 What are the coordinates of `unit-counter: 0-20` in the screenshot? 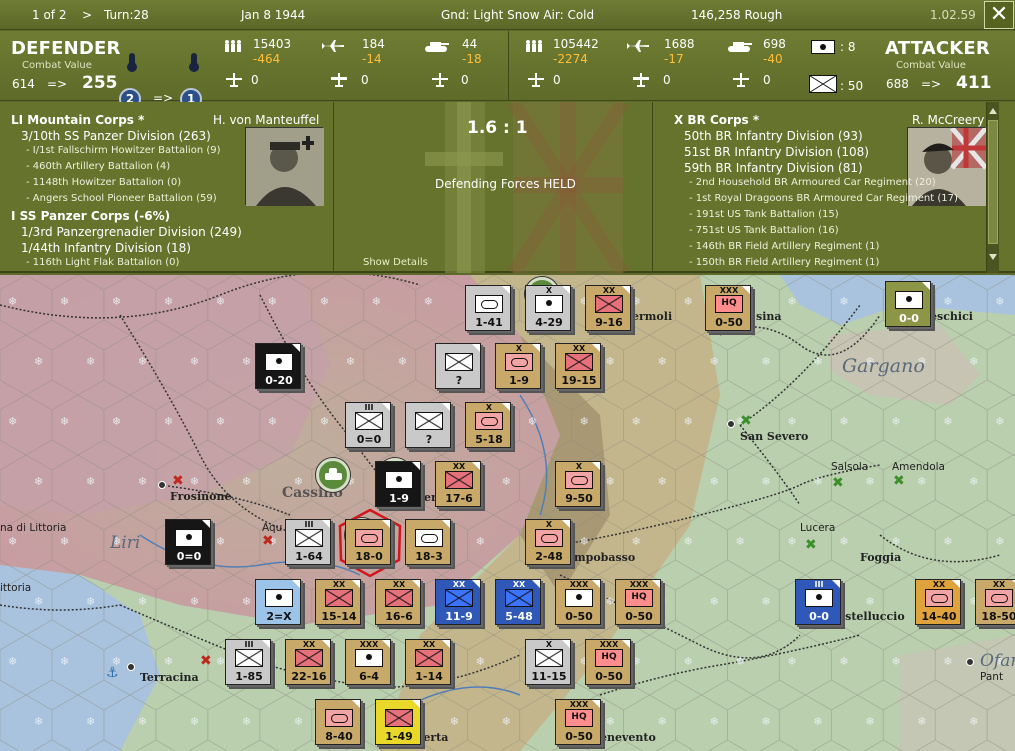 It's located at (278, 366).